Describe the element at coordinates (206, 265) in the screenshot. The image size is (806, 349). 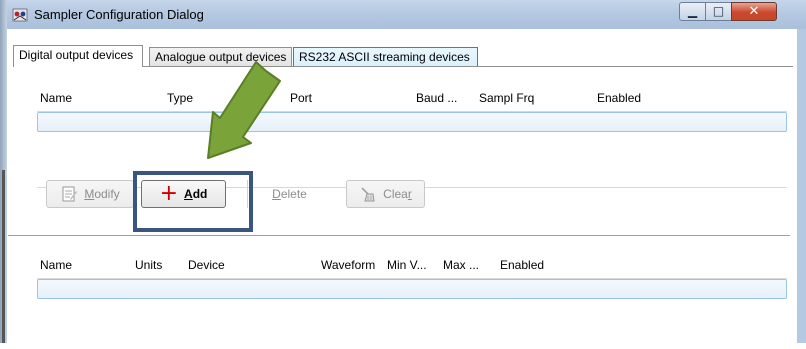
I see `column-header-device: Device` at that location.